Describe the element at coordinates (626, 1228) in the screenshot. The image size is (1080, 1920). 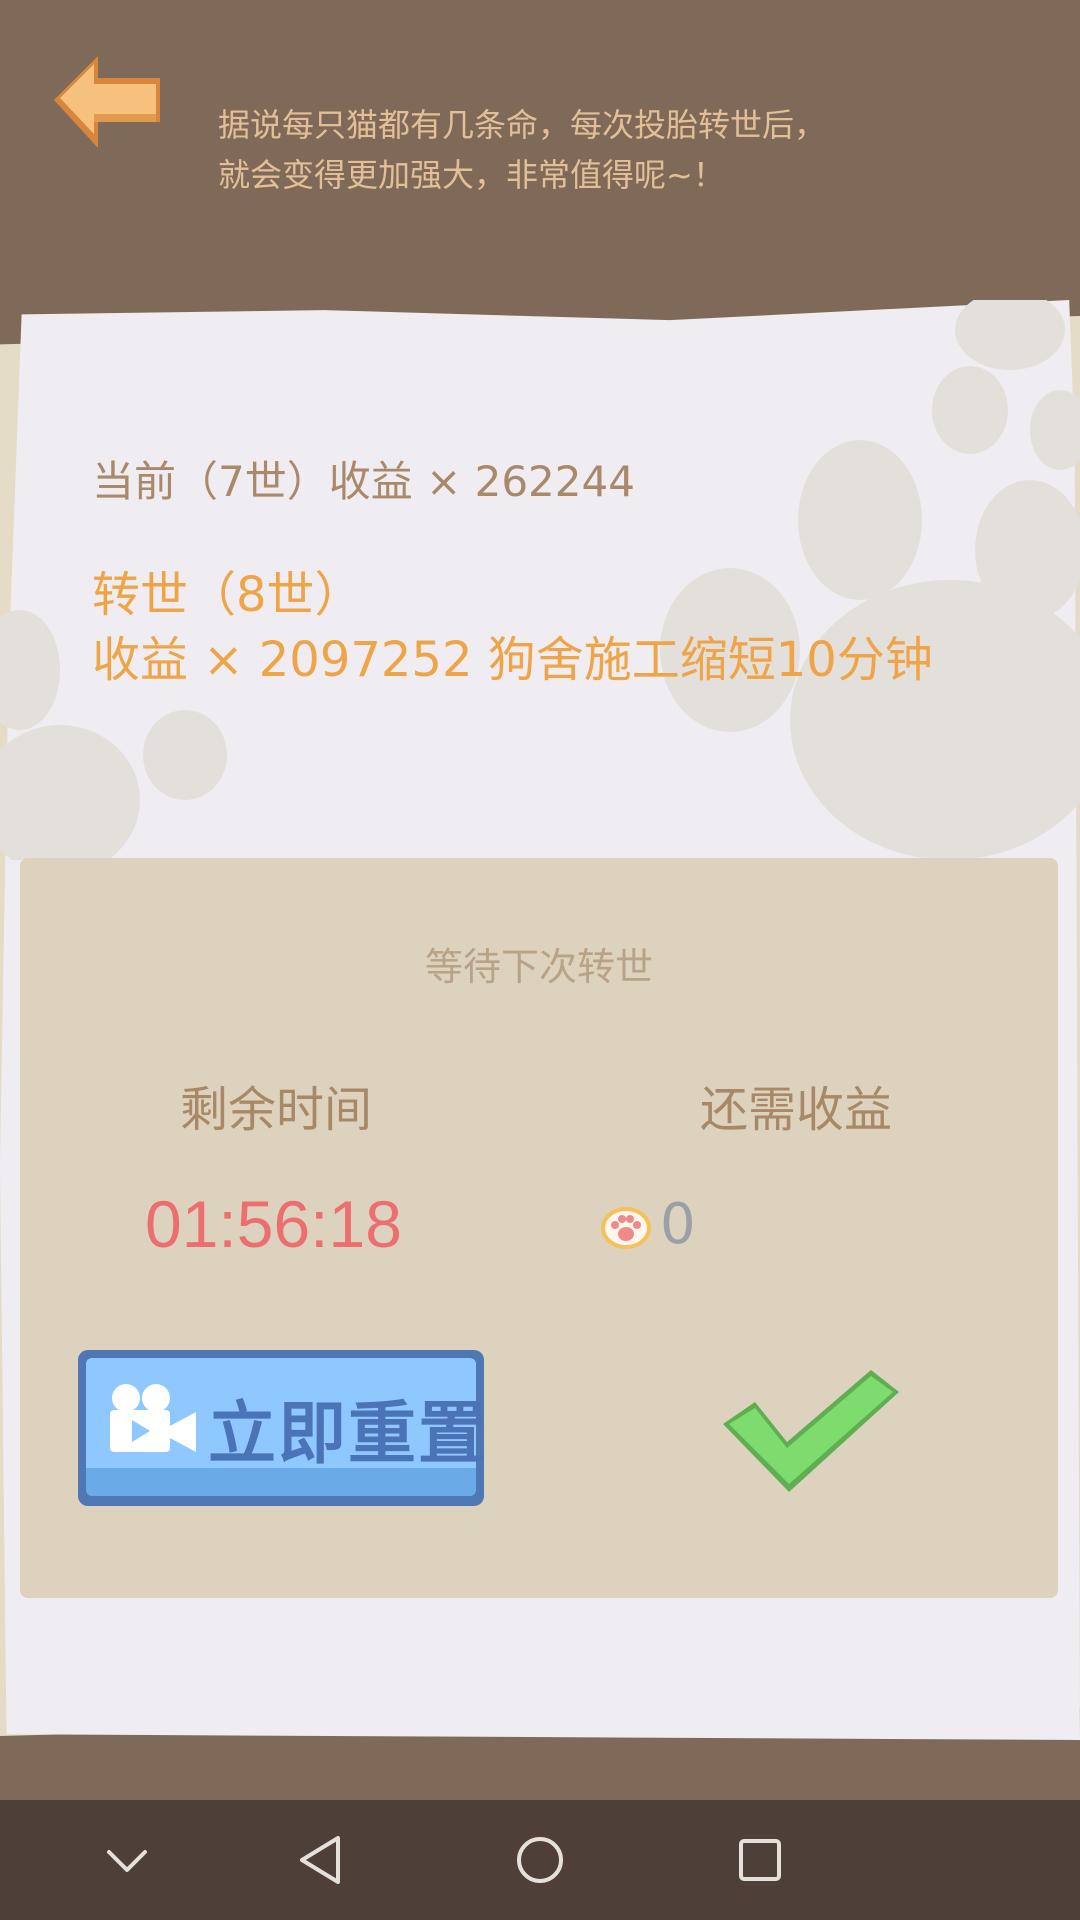
I see `paw-coin-icon` at that location.